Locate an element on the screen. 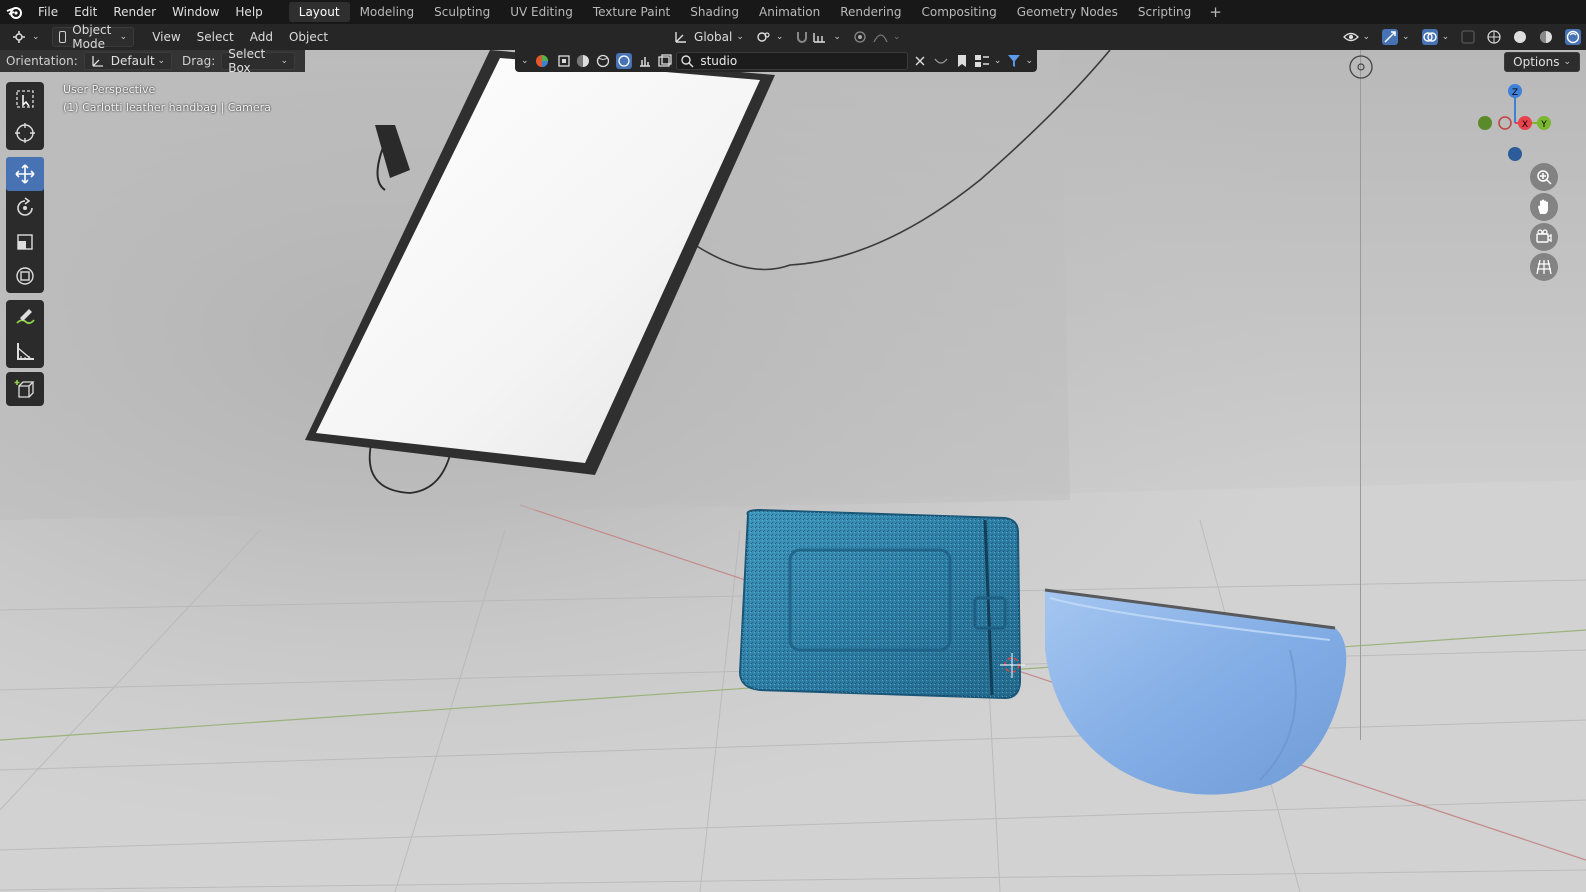  drag-dropdown: Select Box ⌄ is located at coordinates (258, 61).